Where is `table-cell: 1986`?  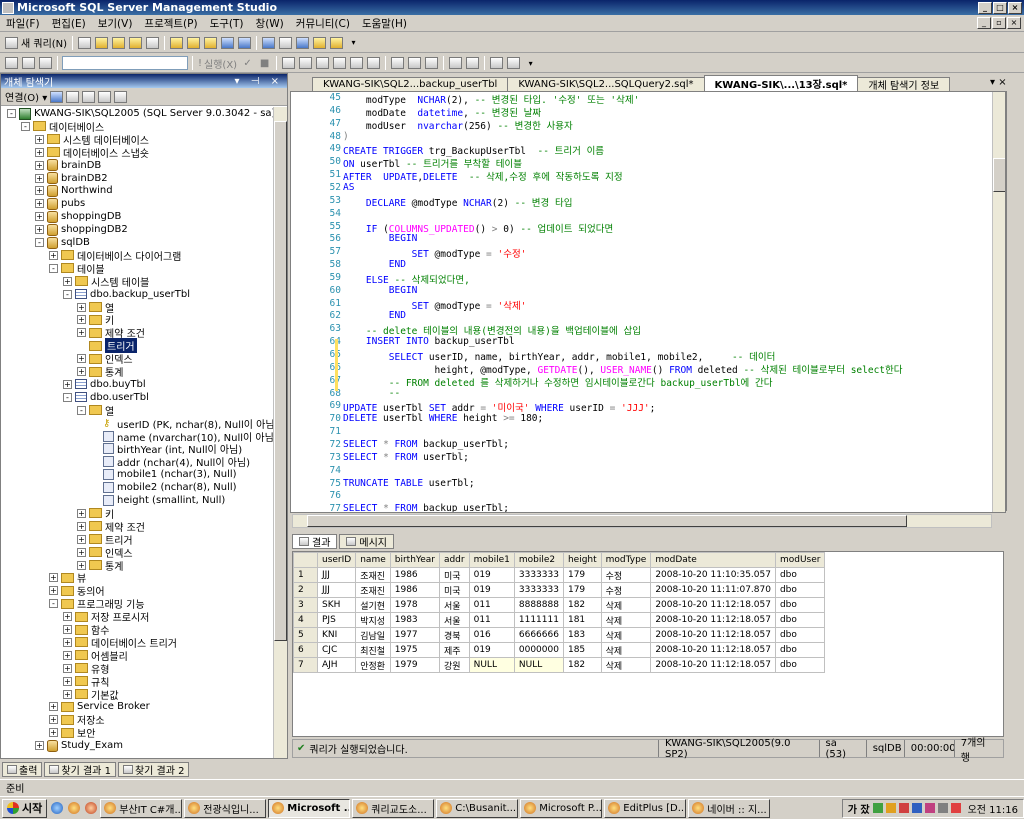 table-cell: 1986 is located at coordinates (414, 575).